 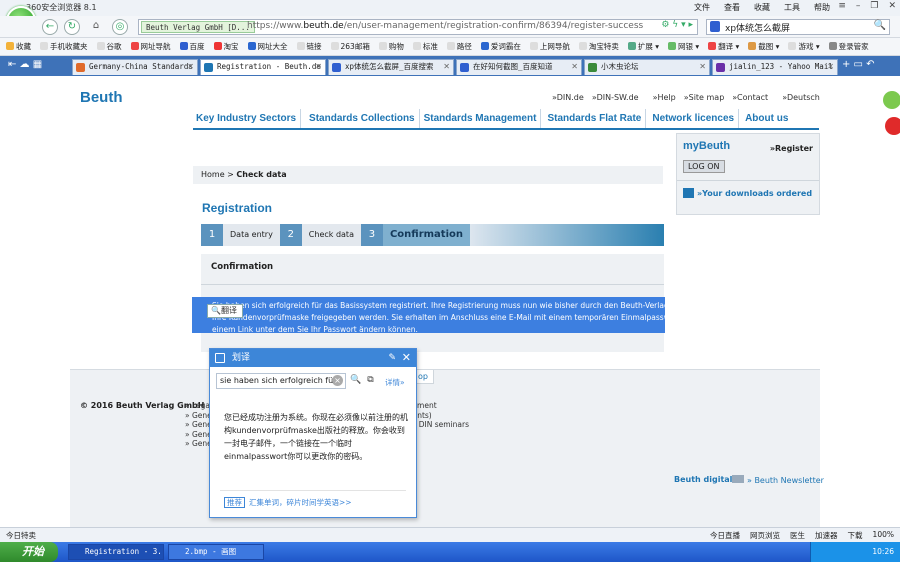 What do you see at coordinates (858, 6) in the screenshot?
I see `minimize-icon: –` at bounding box center [858, 6].